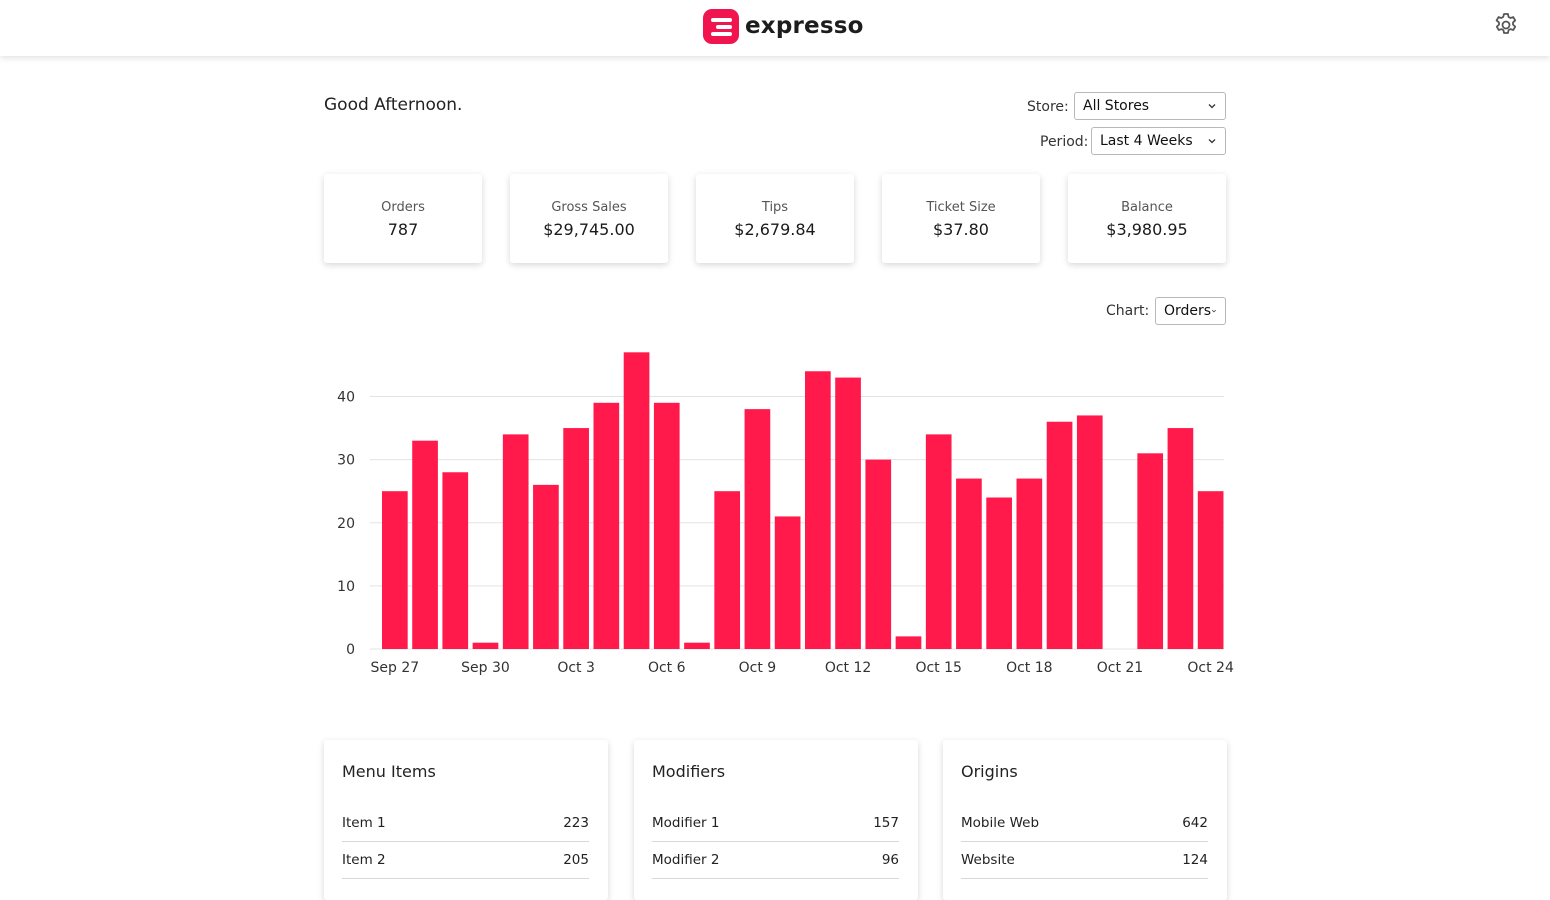 This screenshot has width=1550, height=900. Describe the element at coordinates (938, 668) in the screenshot. I see `x-tick-label: Oct 15` at that location.